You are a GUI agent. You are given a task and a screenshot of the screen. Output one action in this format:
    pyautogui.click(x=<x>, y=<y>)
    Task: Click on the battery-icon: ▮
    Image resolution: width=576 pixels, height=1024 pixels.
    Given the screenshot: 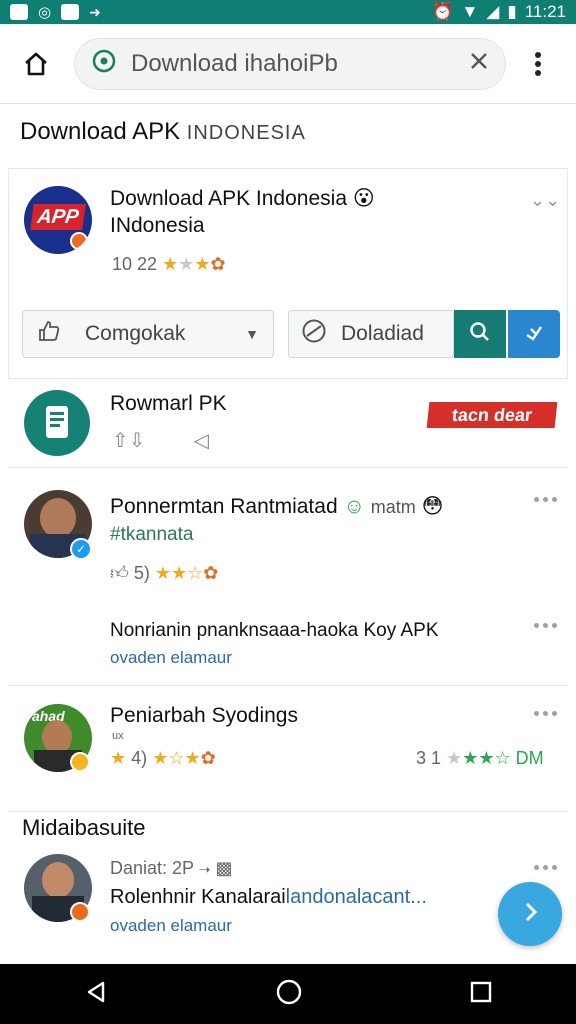 What is the action you would take?
    pyautogui.click(x=512, y=11)
    